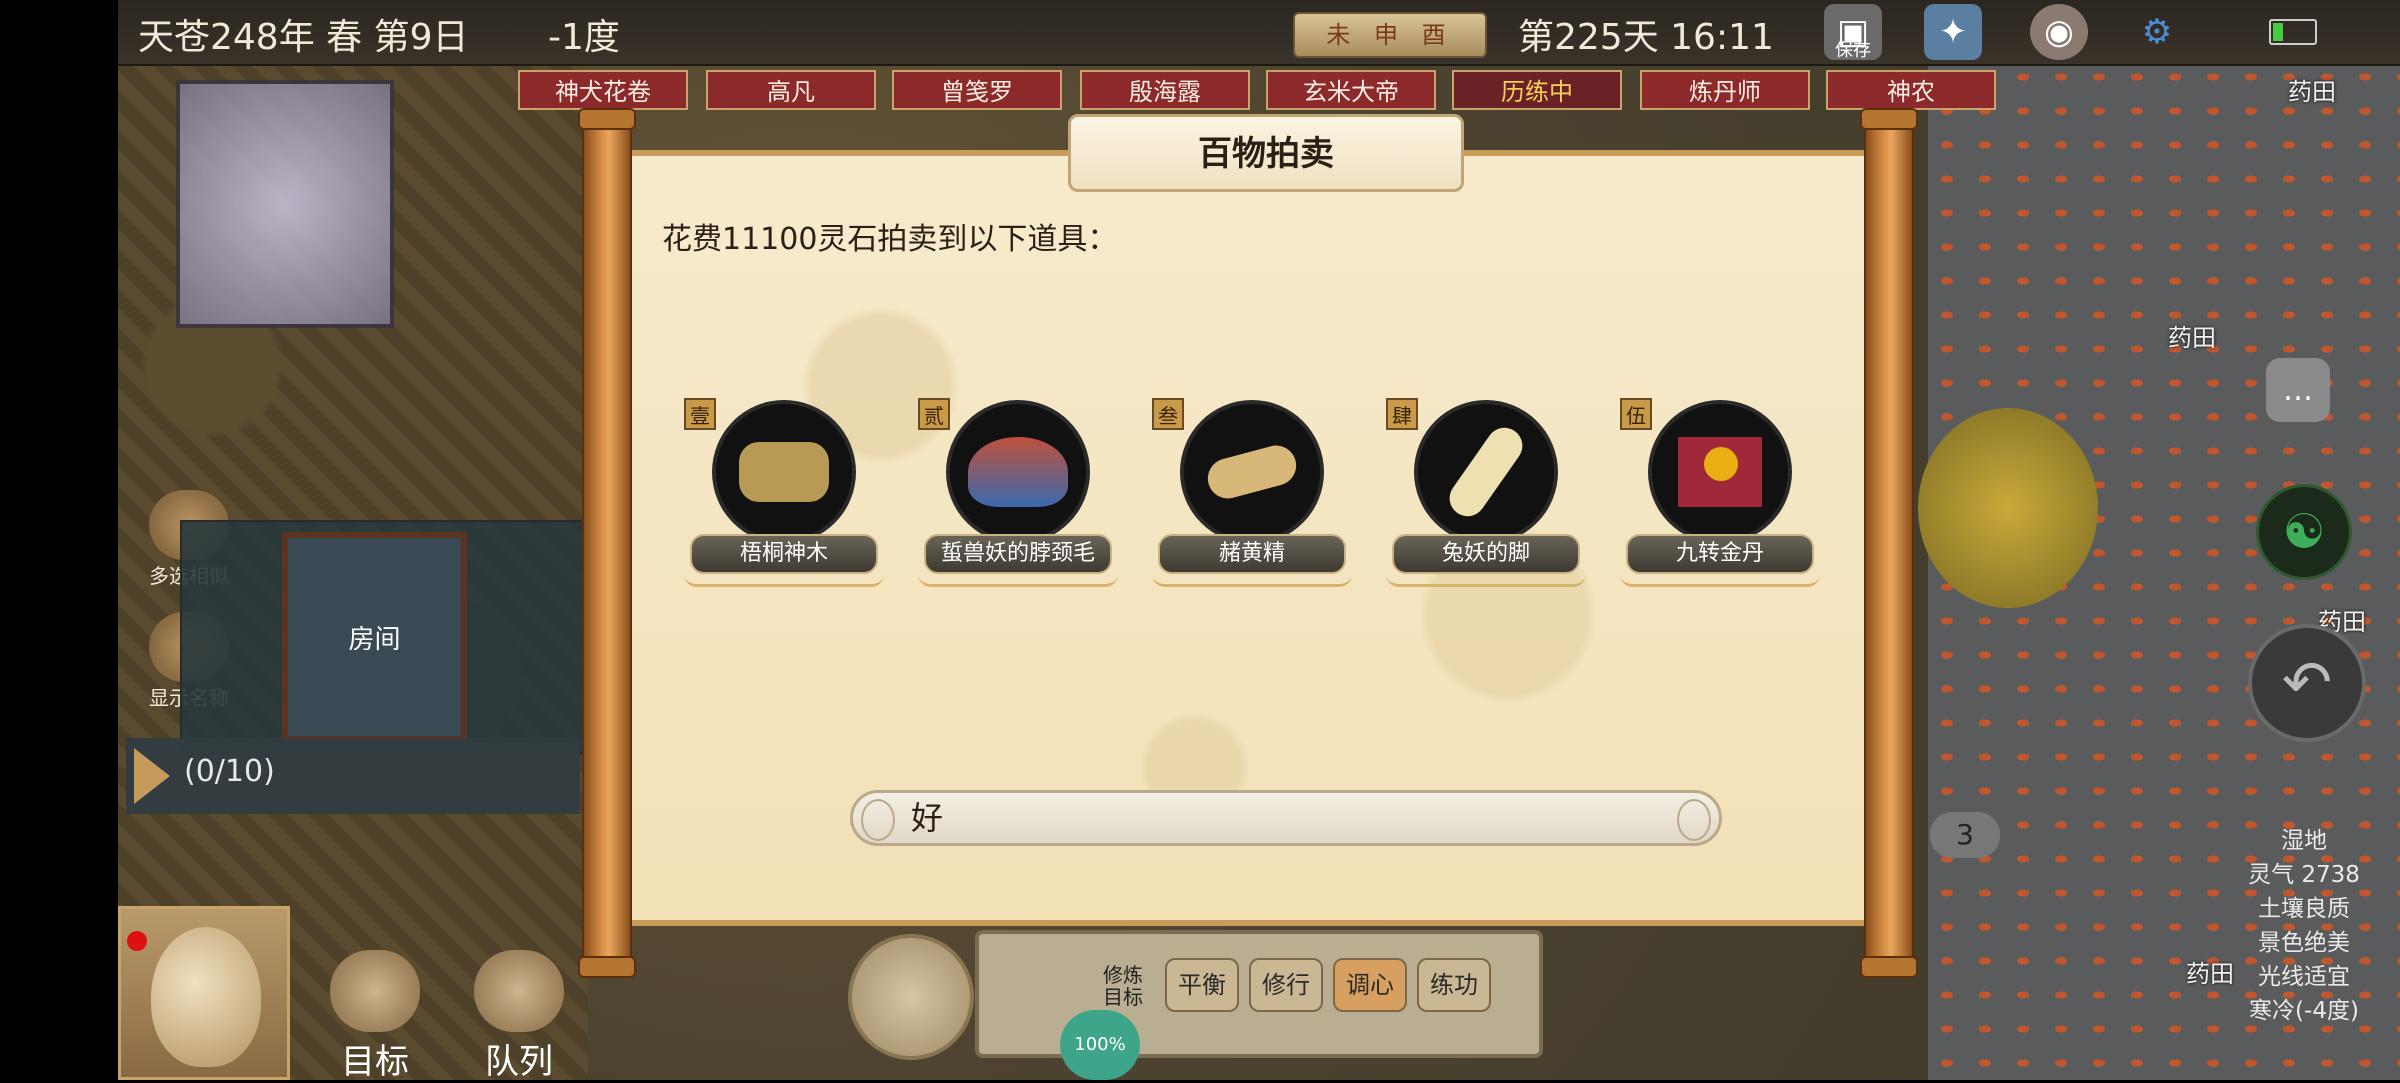 This screenshot has height=1083, width=2400. What do you see at coordinates (1486, 554) in the screenshot?
I see `item-name: 兔妖的脚` at bounding box center [1486, 554].